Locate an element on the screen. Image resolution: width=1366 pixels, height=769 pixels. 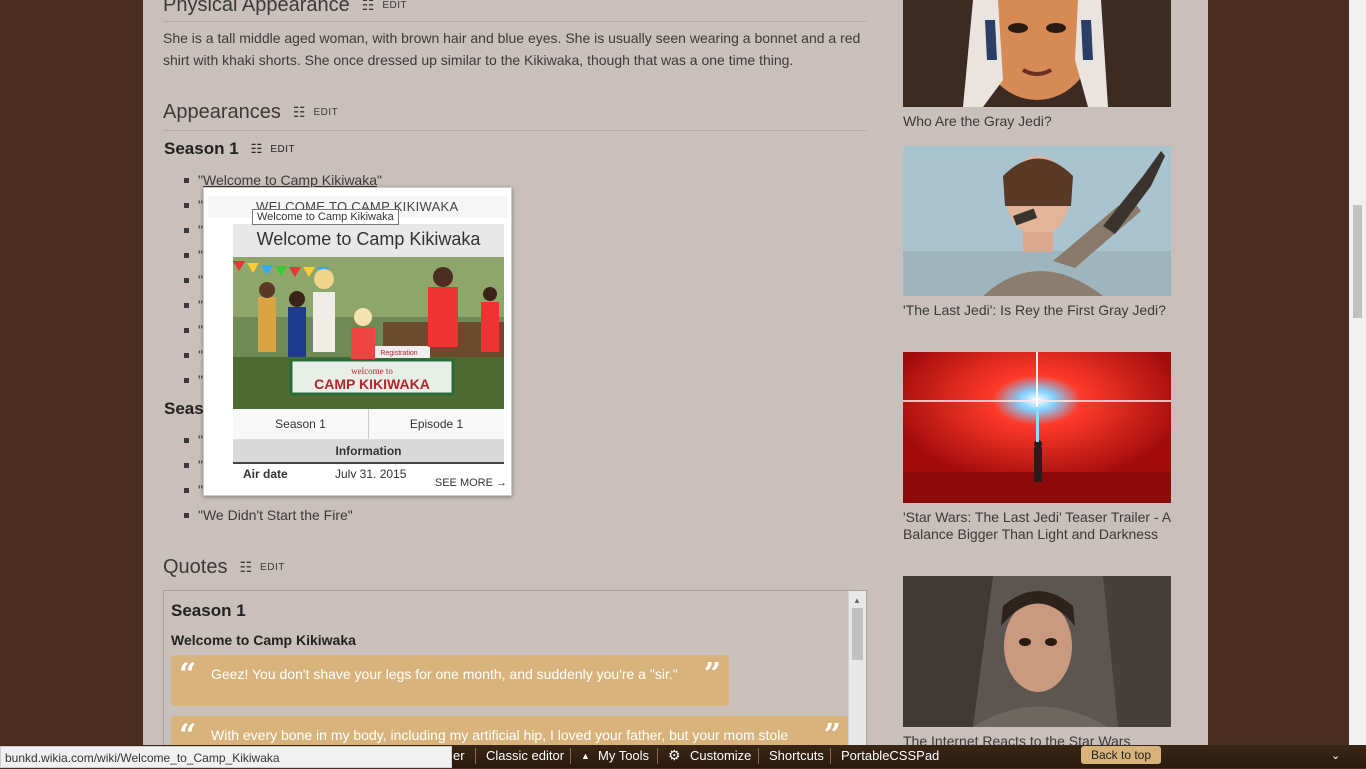
section-heading-quotes: Quotes ☷ EDIT is located at coordinates (224, 567).